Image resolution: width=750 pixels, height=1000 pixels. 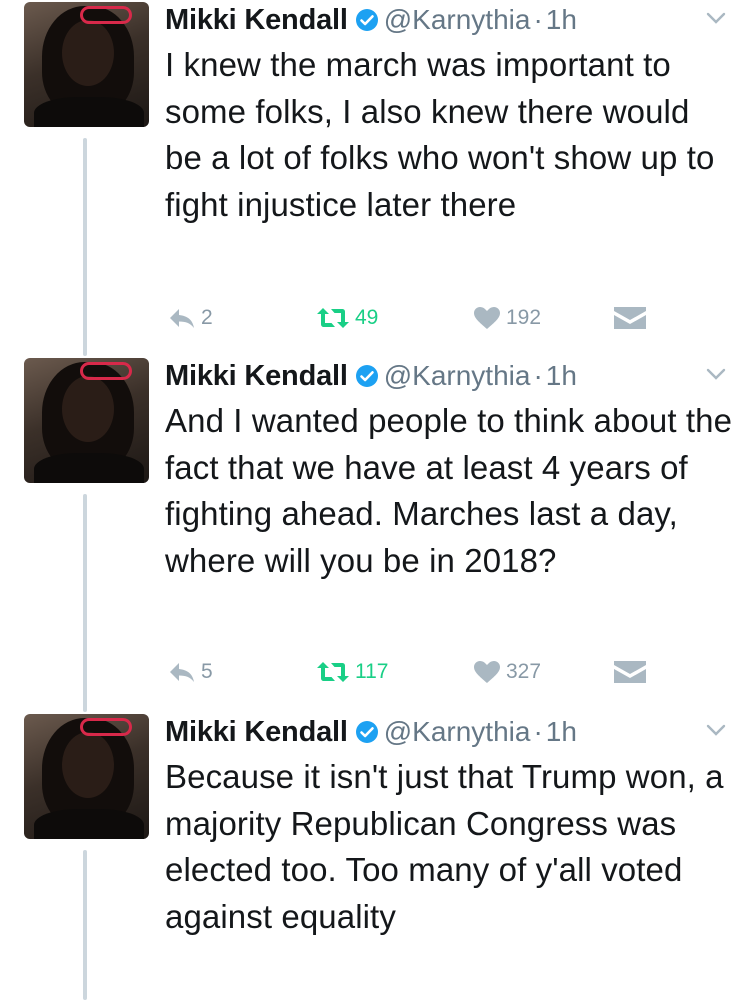 I want to click on retweet-button: 49, so click(x=347, y=318).